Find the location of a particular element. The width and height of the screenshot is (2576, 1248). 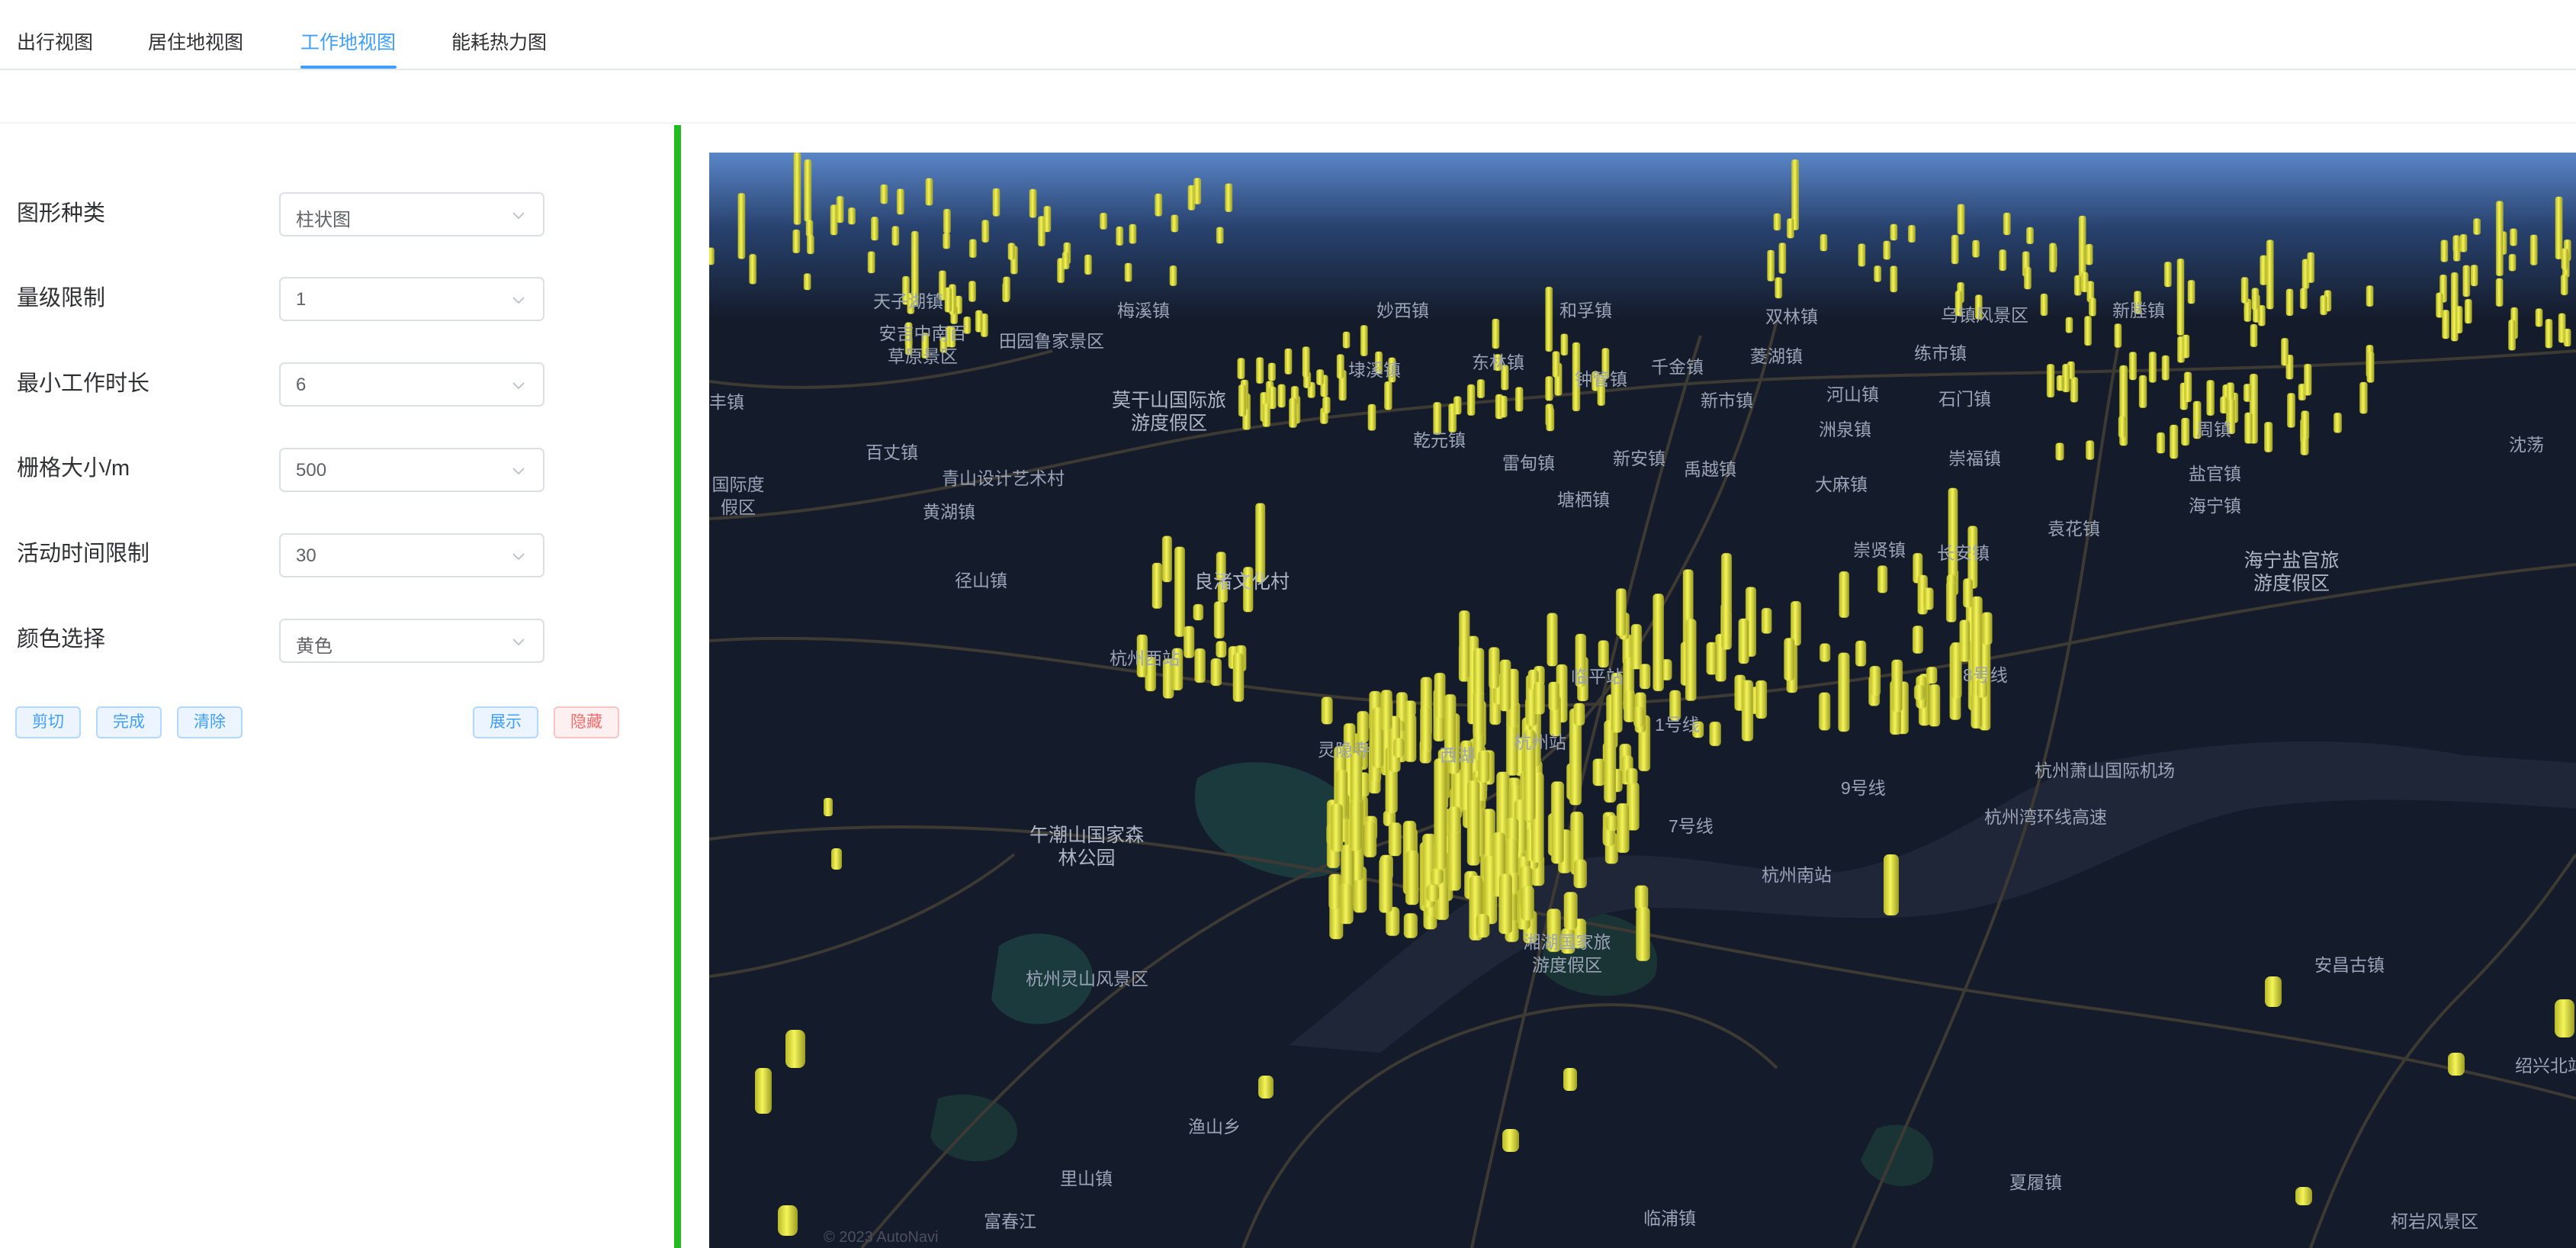

clear-button: 清除 is located at coordinates (210, 722).